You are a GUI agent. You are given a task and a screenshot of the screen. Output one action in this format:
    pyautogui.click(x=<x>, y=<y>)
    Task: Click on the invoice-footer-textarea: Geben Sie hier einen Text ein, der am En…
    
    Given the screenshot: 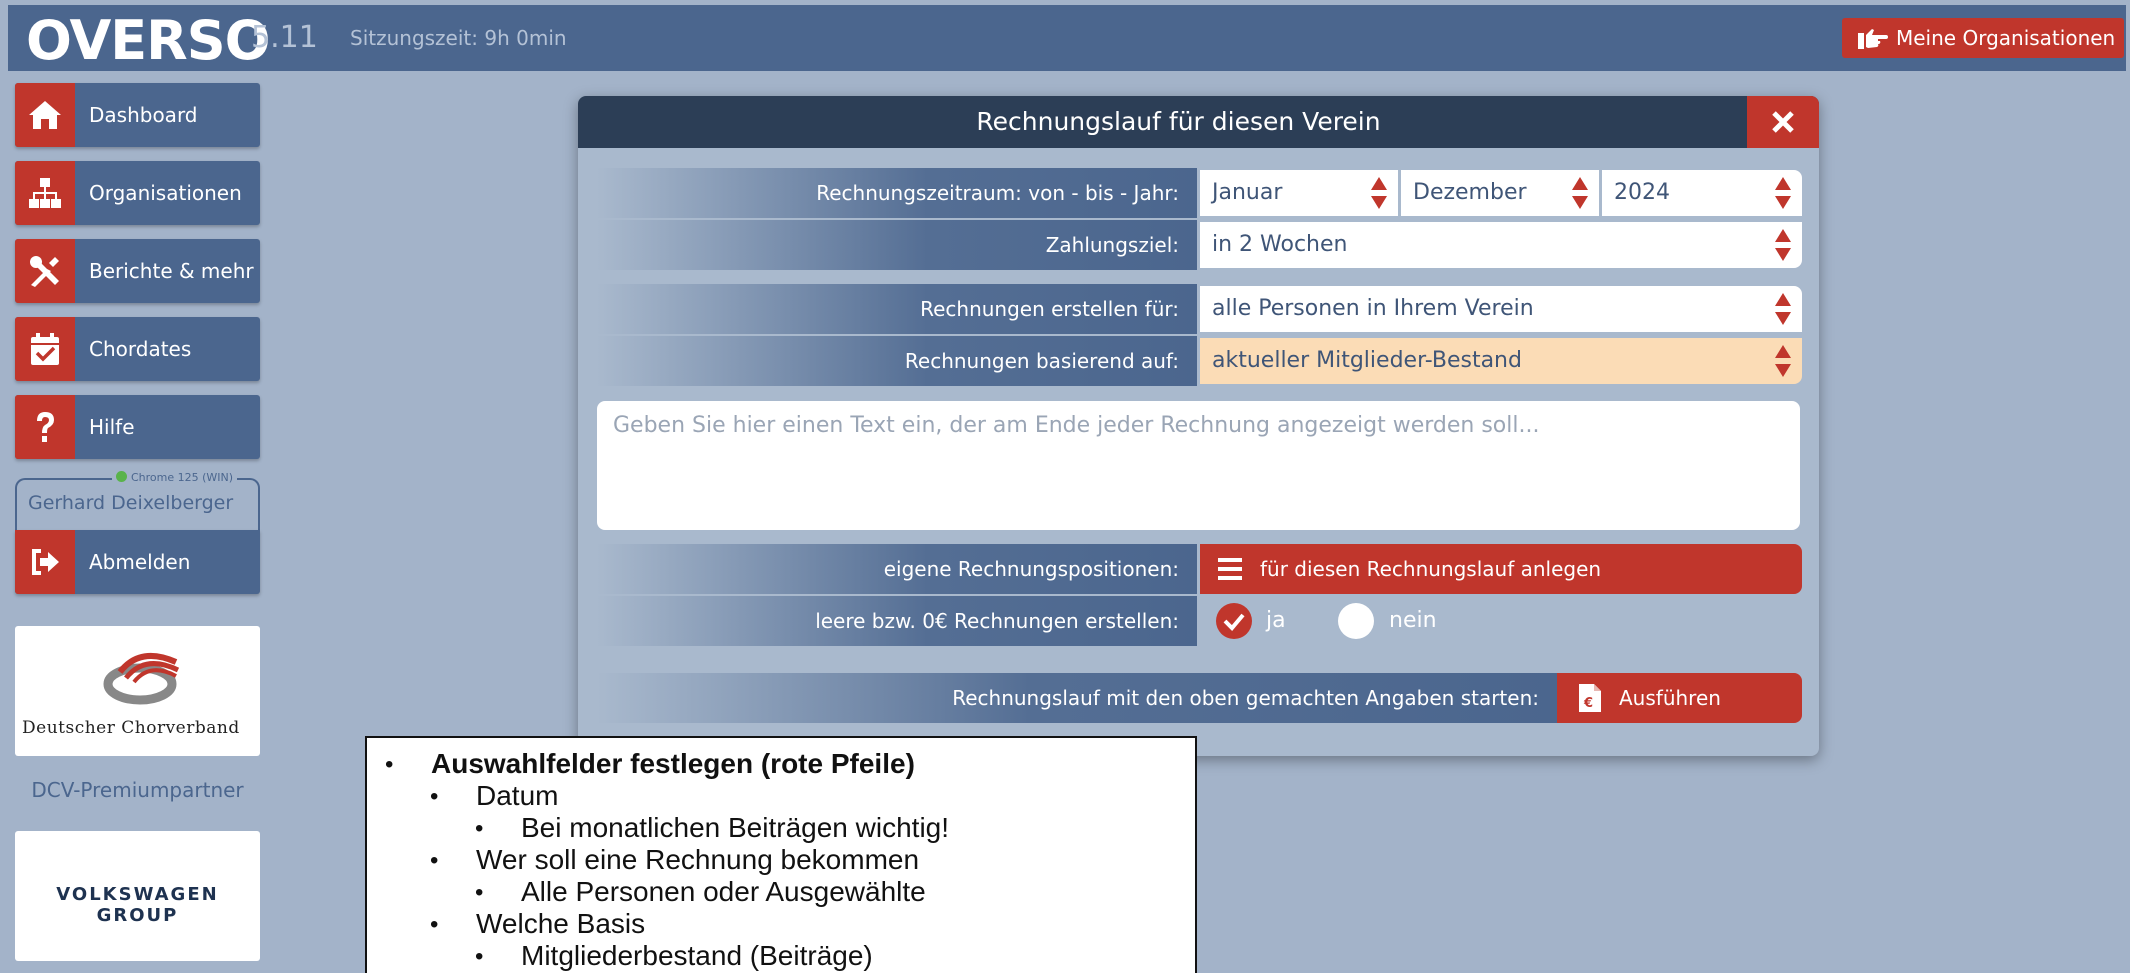 What is the action you would take?
    pyautogui.click(x=1198, y=465)
    